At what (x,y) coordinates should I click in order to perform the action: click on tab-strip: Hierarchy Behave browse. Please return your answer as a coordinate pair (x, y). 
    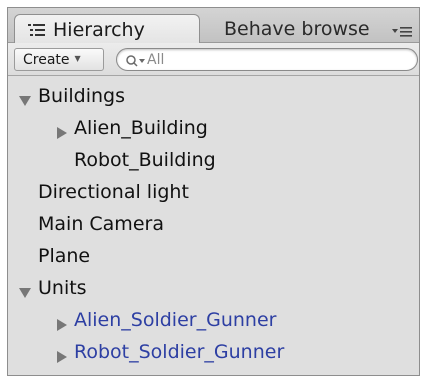
    Looking at the image, I should click on (213, 26).